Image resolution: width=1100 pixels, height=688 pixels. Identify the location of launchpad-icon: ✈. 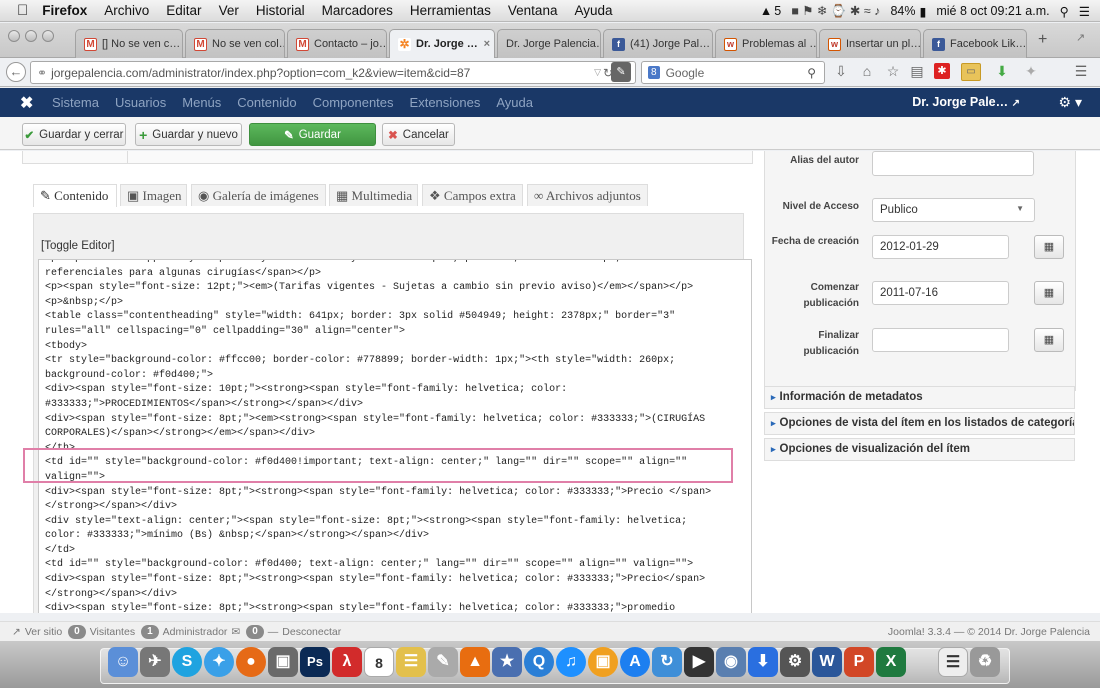
(155, 662).